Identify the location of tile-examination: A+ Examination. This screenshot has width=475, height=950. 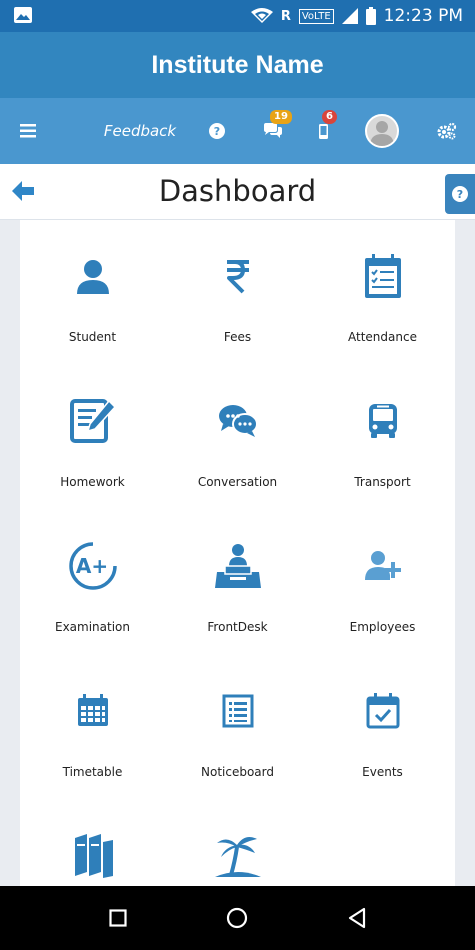
(92, 582).